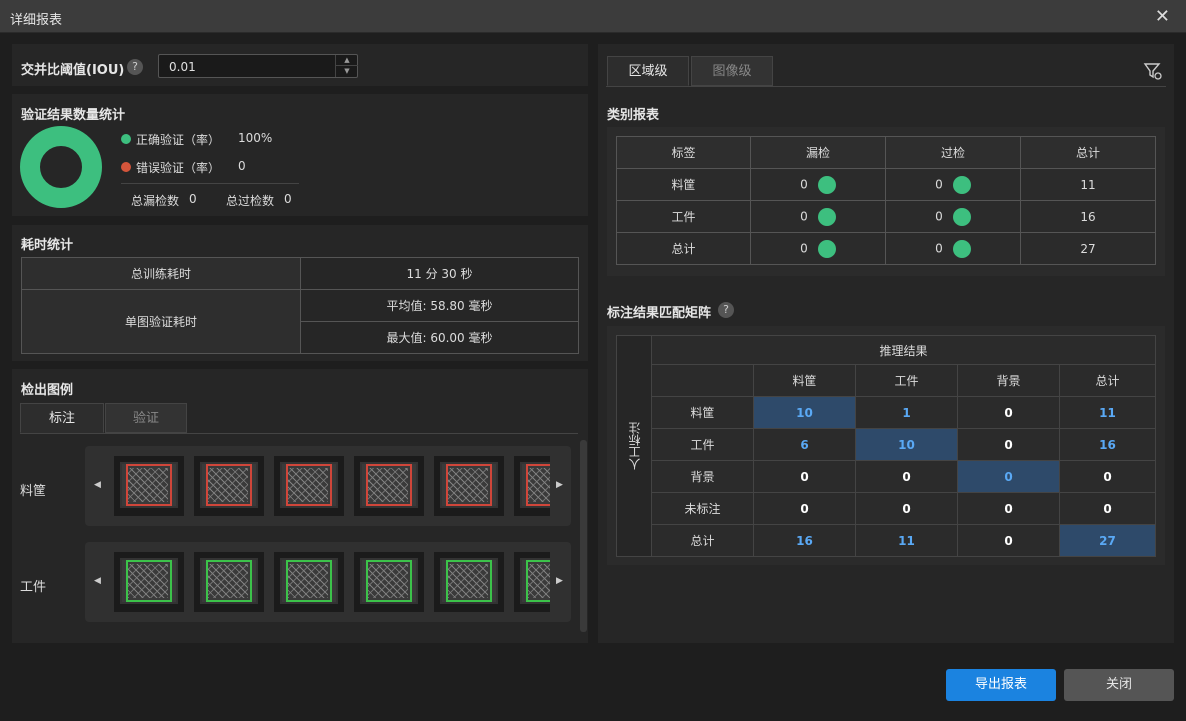  Describe the element at coordinates (178, 168) in the screenshot. I see `error-label: 错误验证（率）` at that location.